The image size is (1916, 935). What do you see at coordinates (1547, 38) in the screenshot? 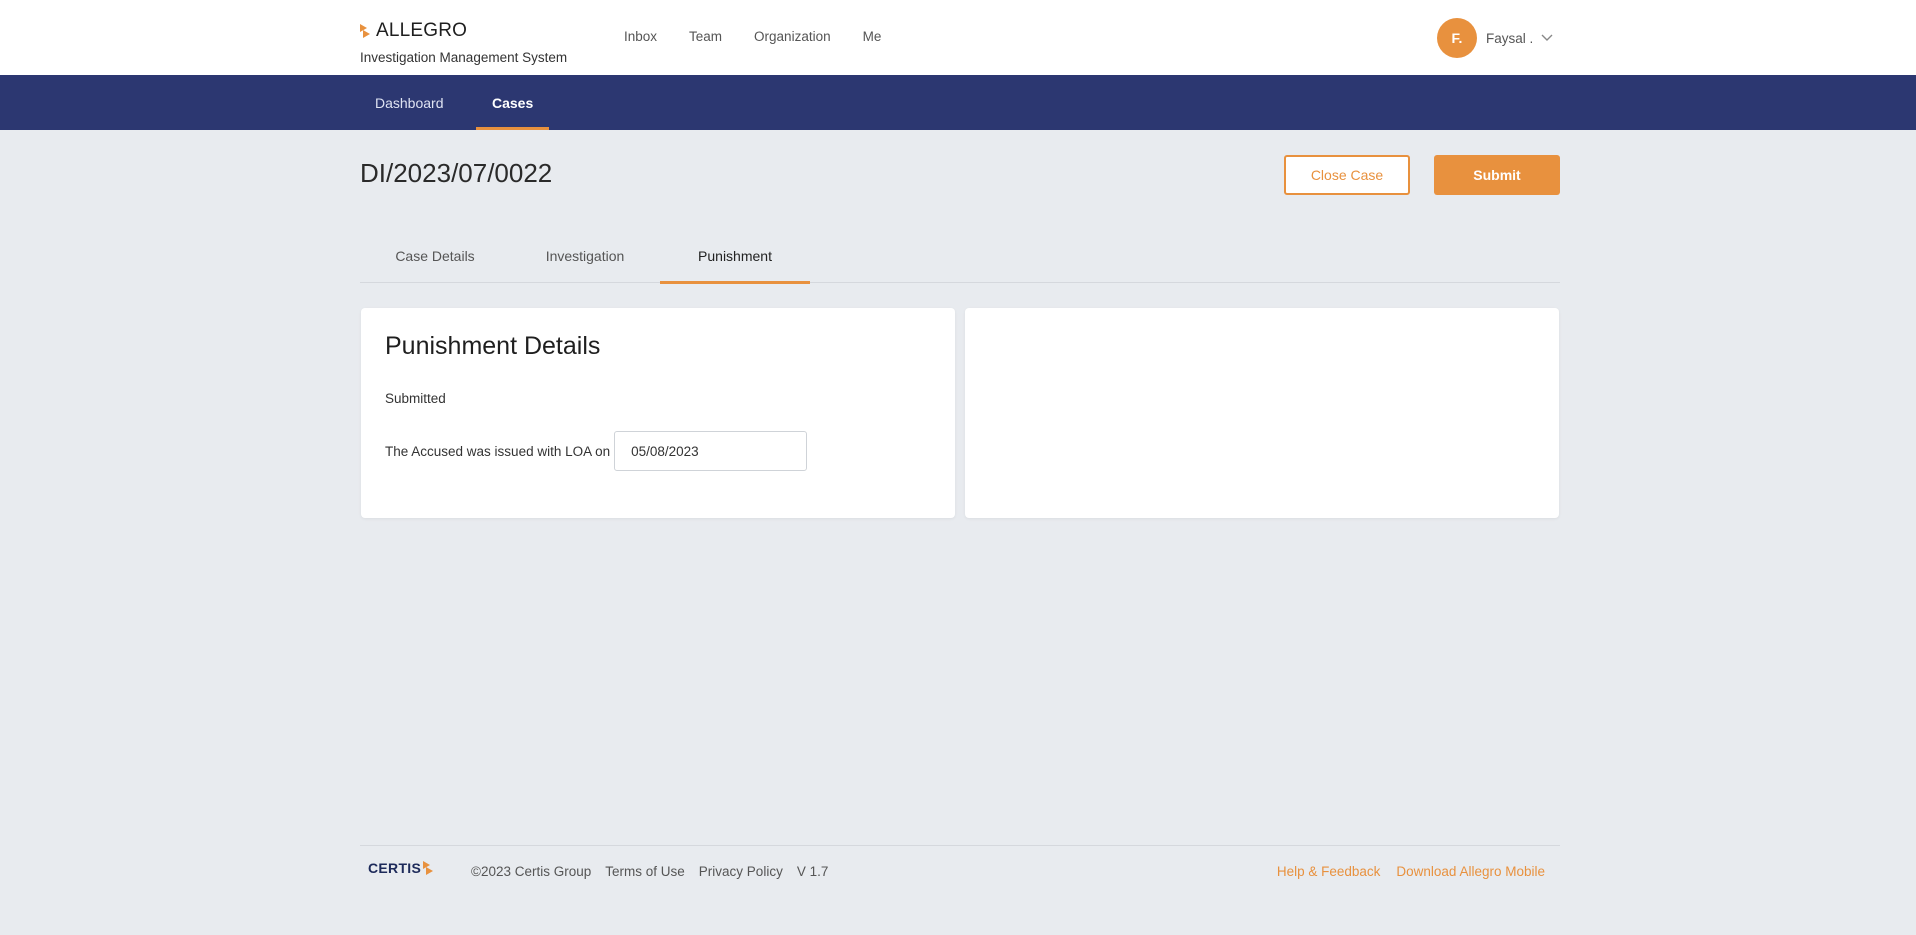
I see `chevron-down-icon` at bounding box center [1547, 38].